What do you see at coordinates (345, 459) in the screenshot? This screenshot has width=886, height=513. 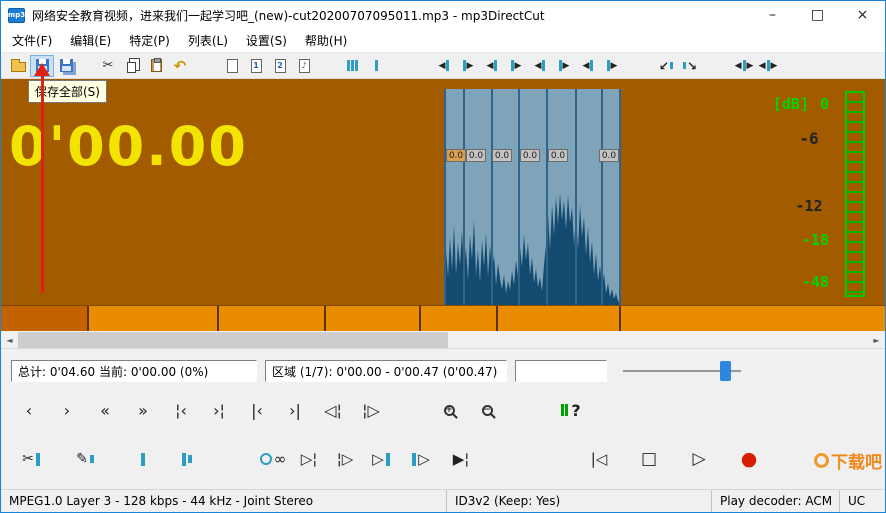 I see `play-to-cursor-button: ¦▷` at bounding box center [345, 459].